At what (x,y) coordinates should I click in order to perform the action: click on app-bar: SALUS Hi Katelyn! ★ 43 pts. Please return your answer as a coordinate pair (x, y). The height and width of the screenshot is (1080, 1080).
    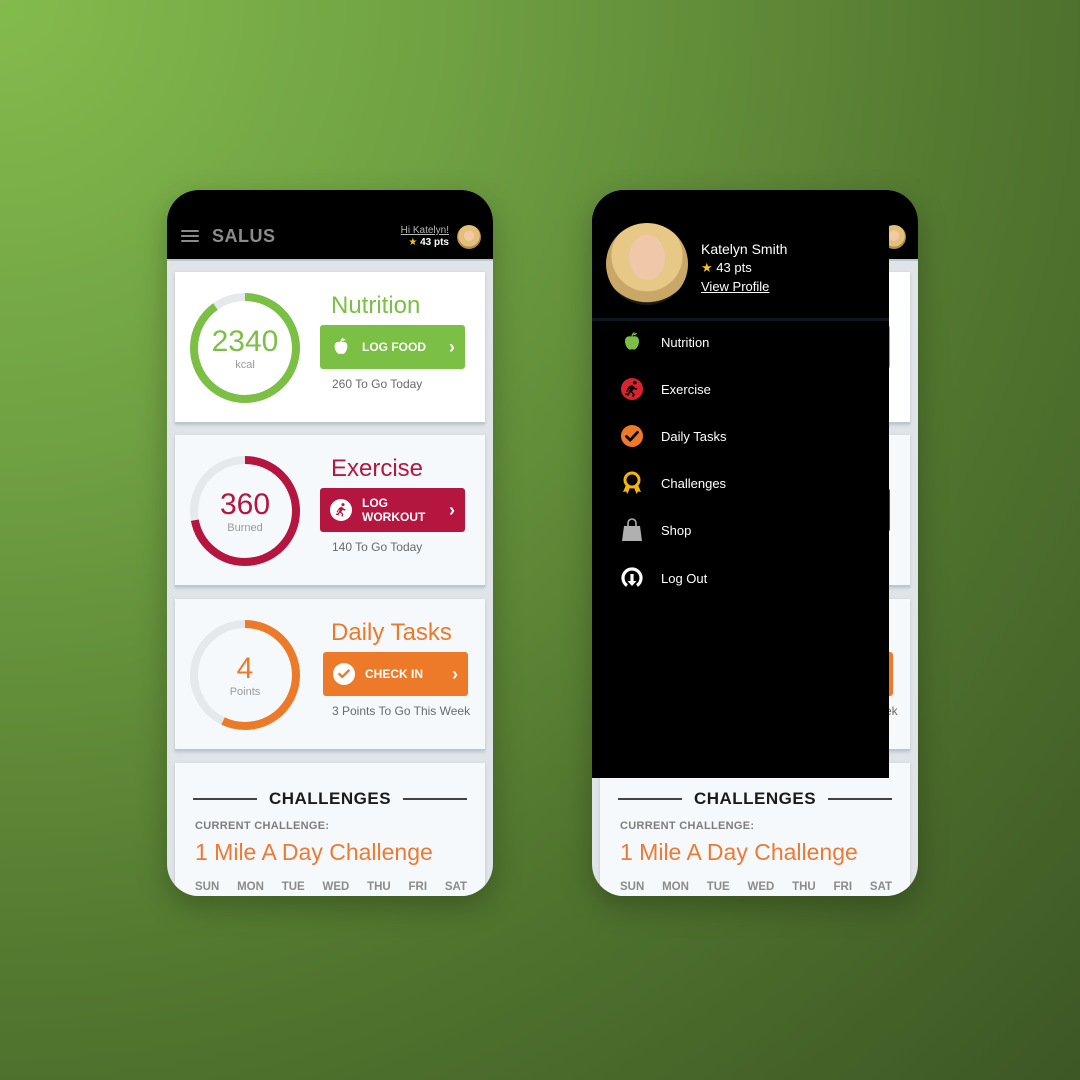
    Looking at the image, I should click on (330, 225).